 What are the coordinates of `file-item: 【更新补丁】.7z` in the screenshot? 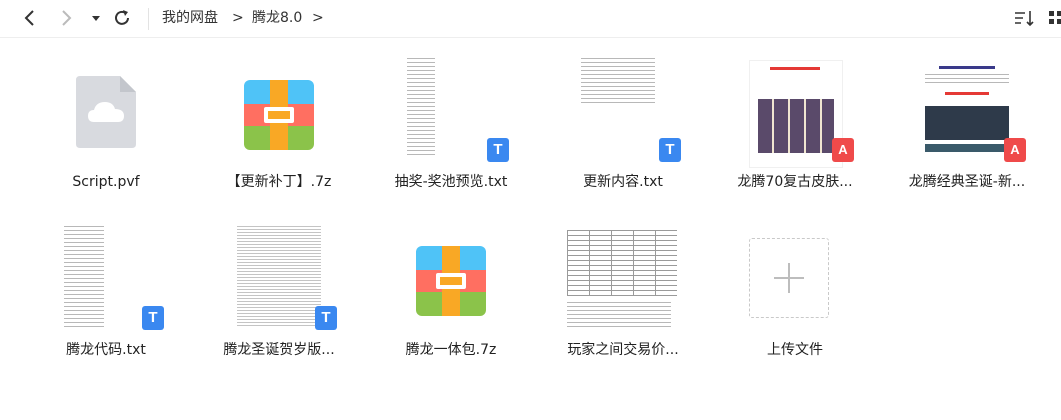 It's located at (279, 126).